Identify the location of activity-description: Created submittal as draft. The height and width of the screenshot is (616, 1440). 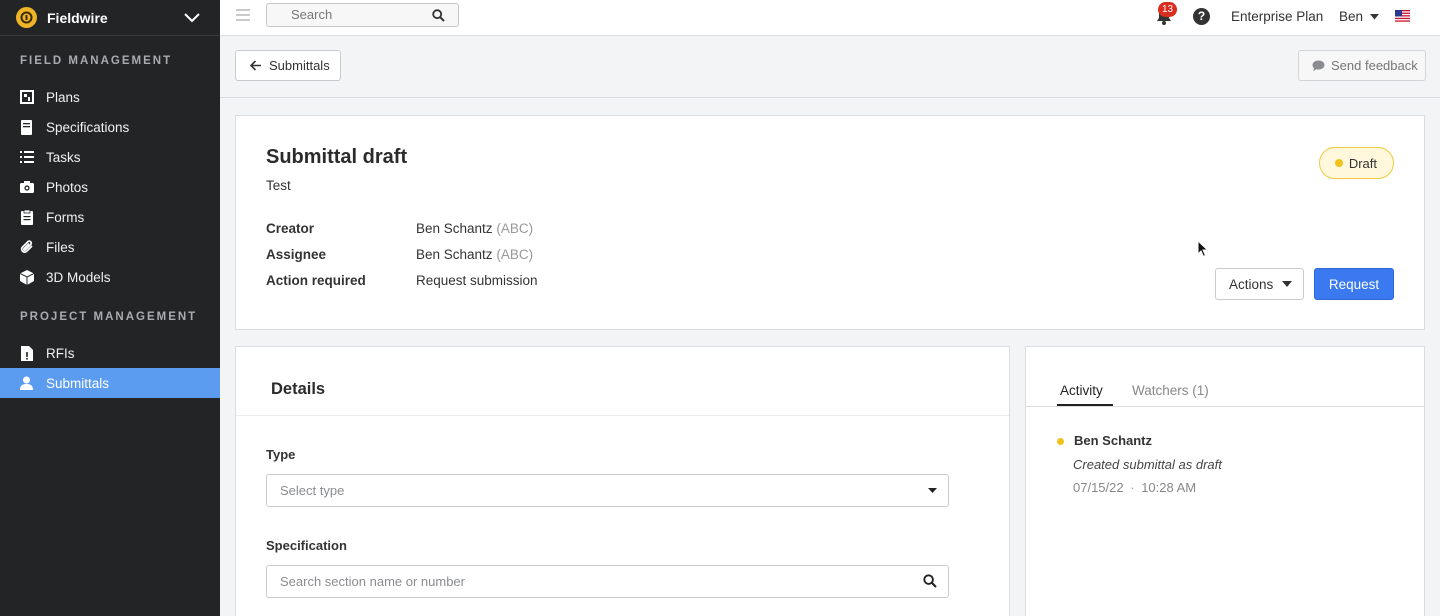
(1147, 464).